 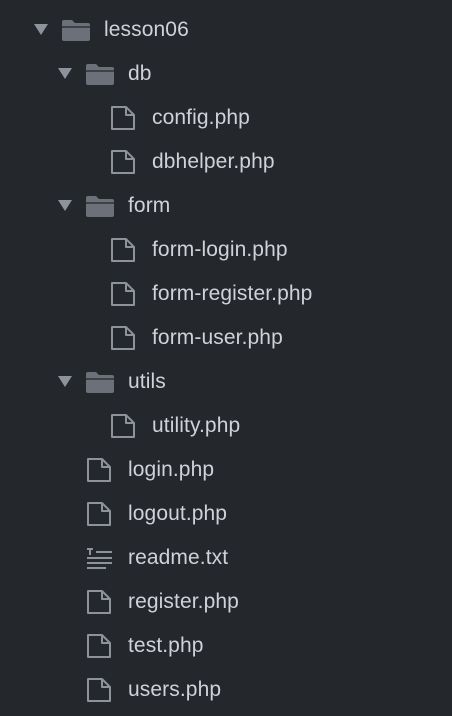 I want to click on tree-folder-utils: utils, so click(x=226, y=382).